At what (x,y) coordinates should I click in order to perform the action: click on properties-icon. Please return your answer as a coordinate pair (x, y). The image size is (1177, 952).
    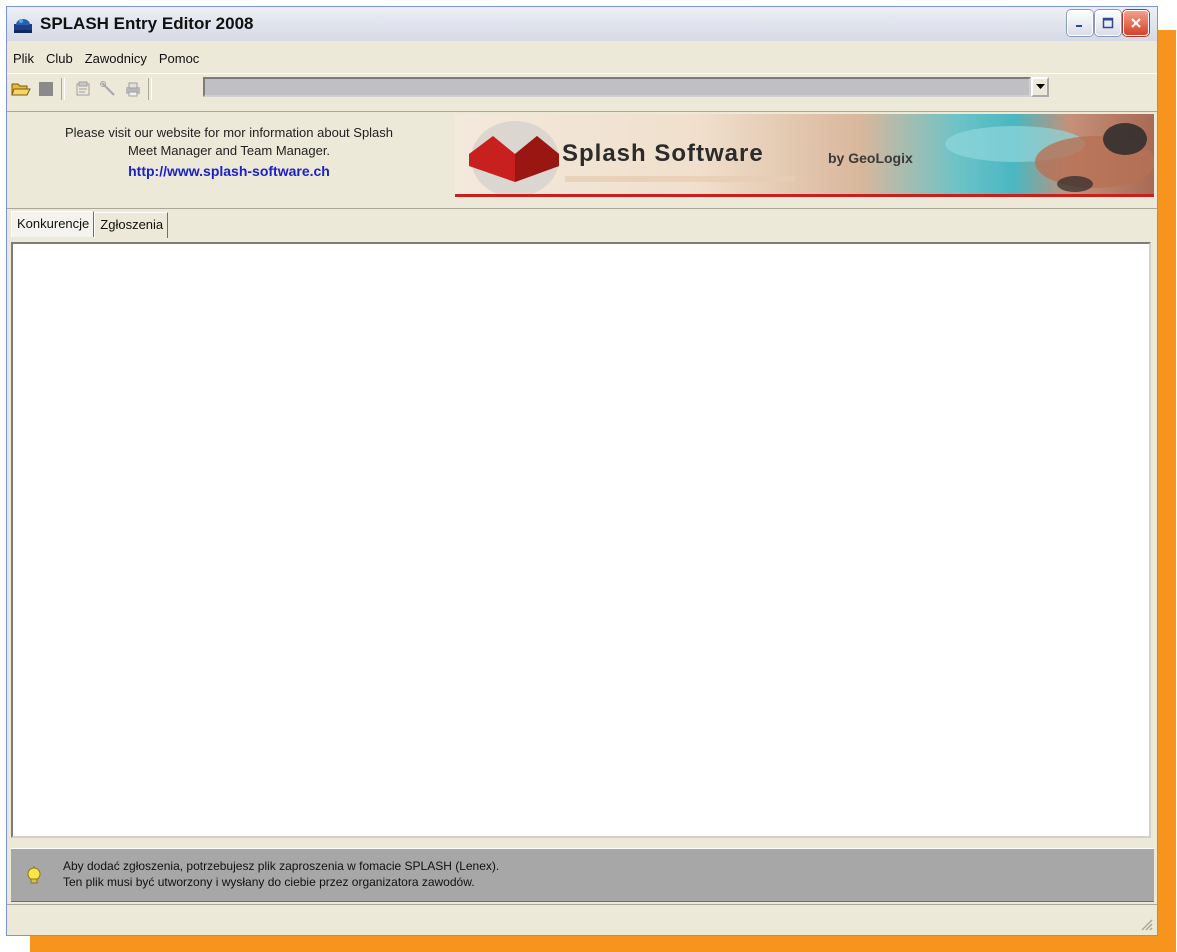
    Looking at the image, I should click on (83, 88).